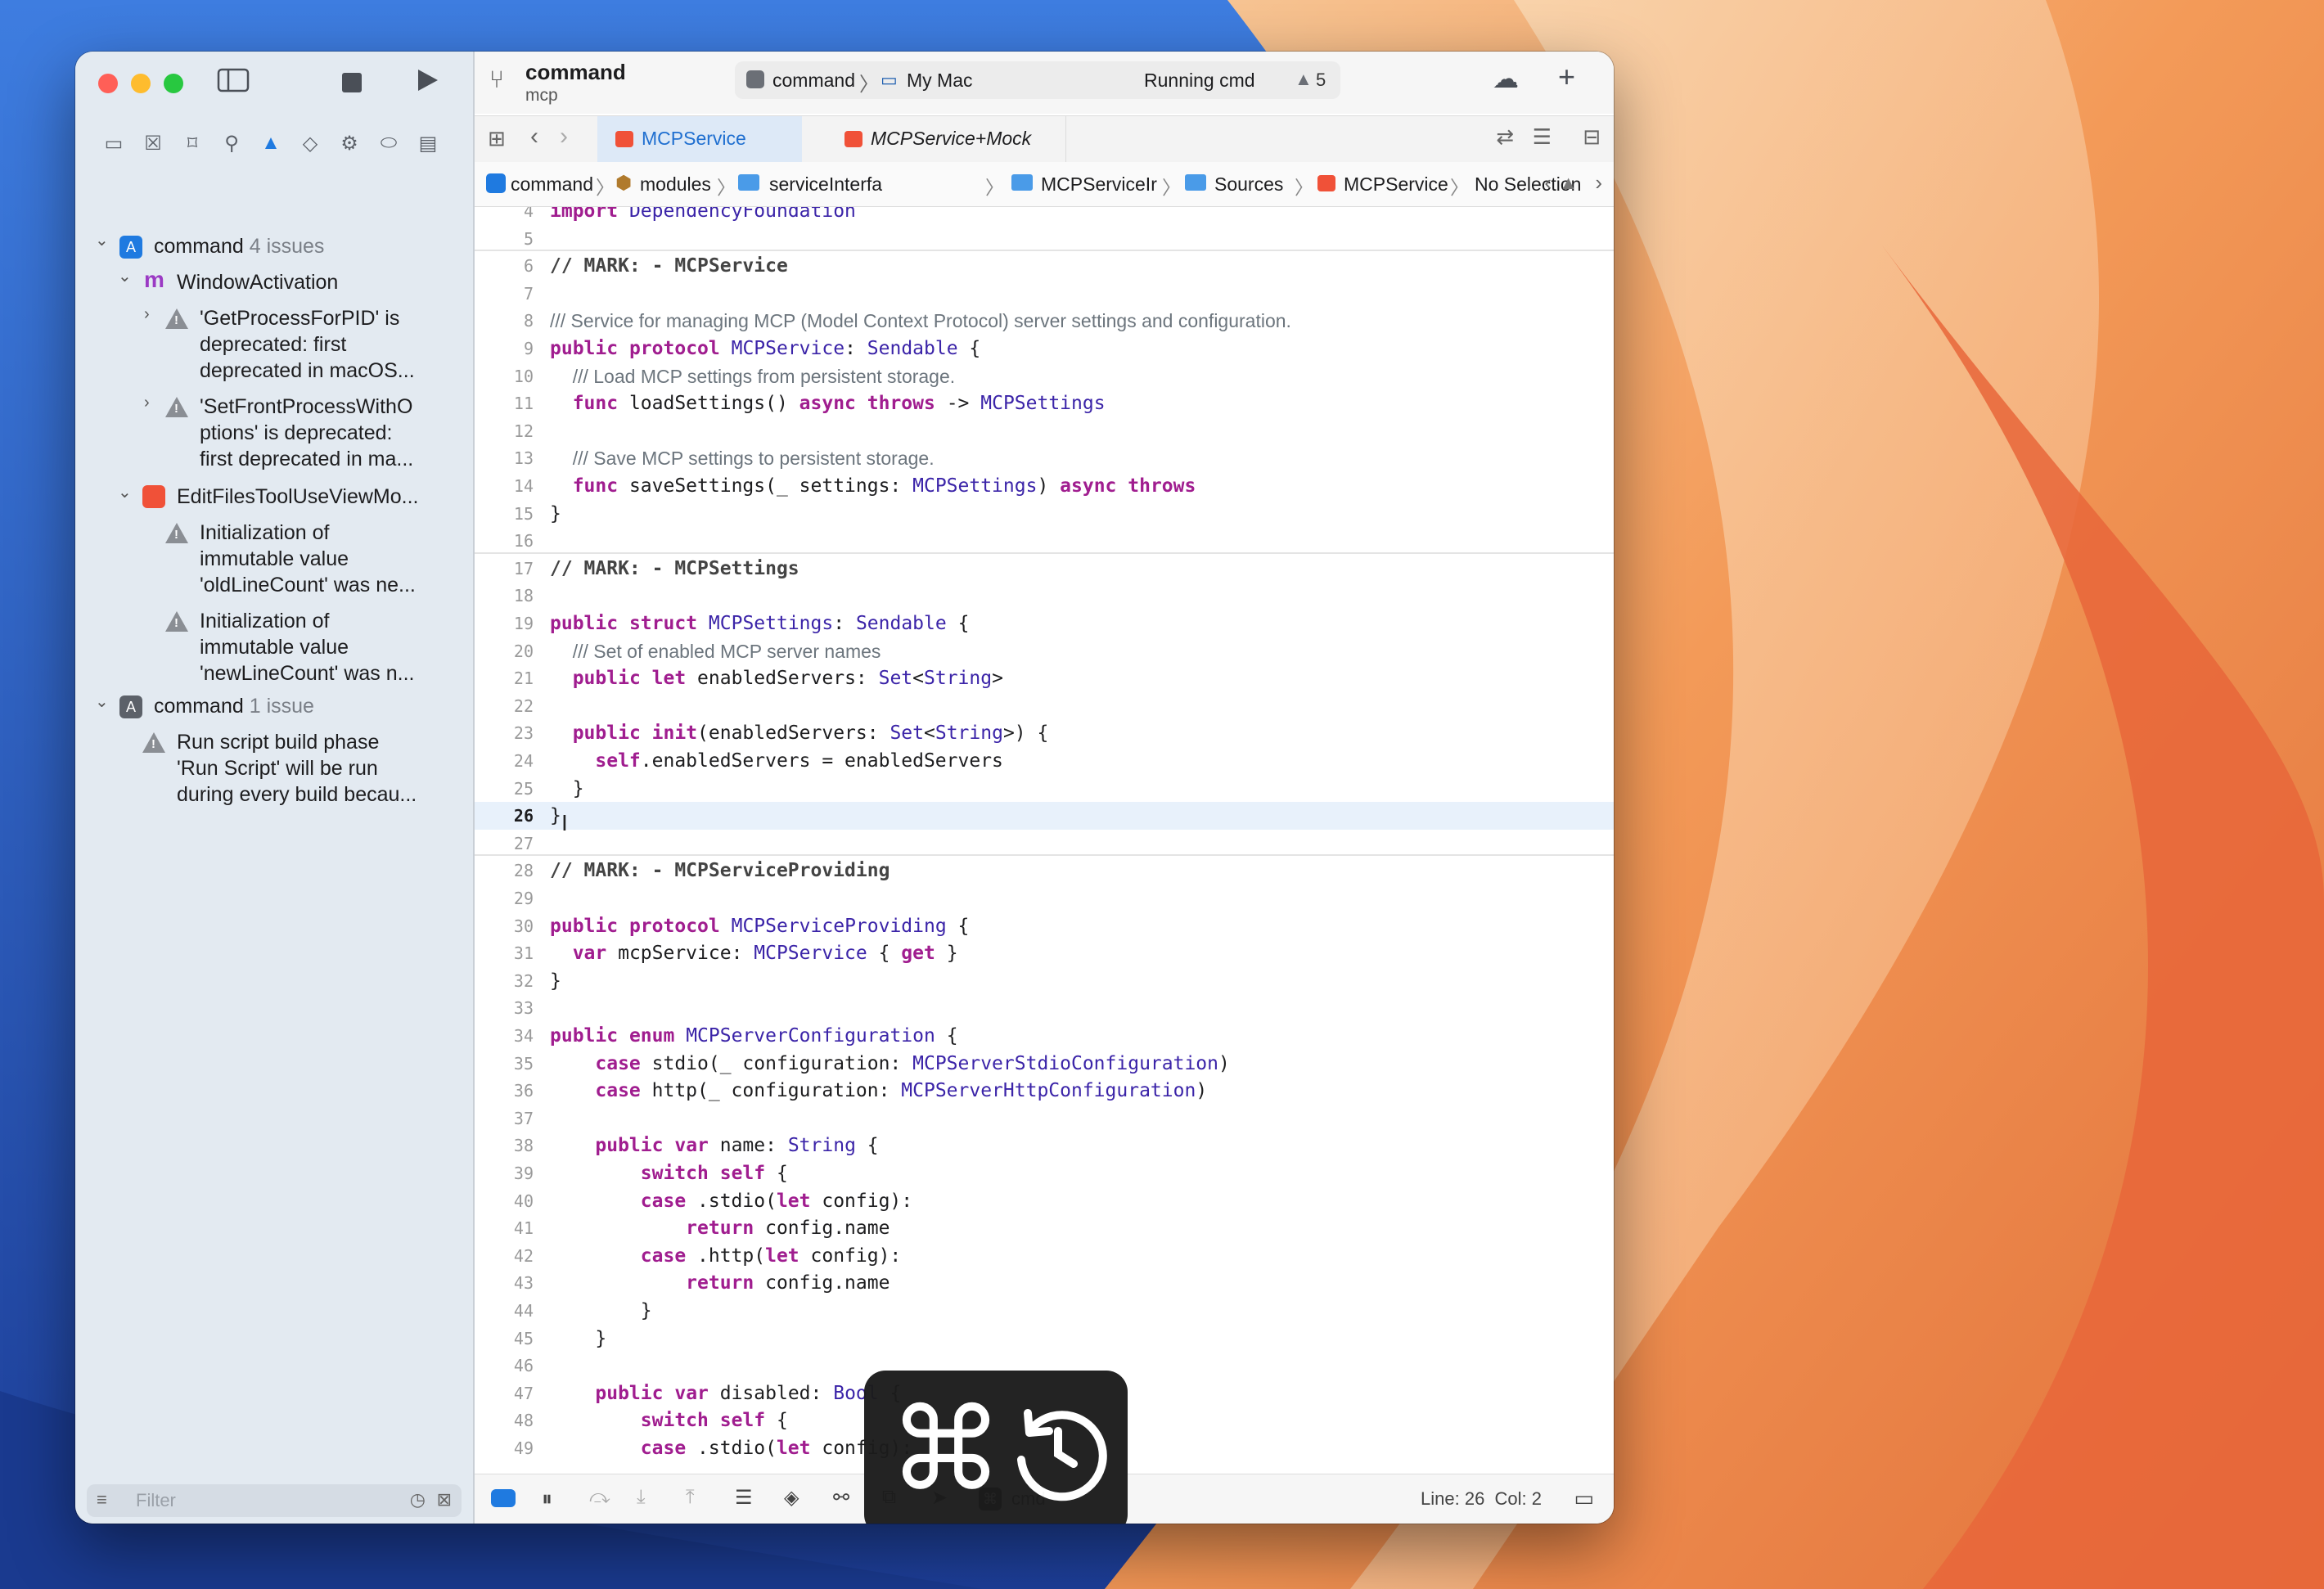  What do you see at coordinates (841, 1498) in the screenshot?
I see `environment-icon: ⚯` at bounding box center [841, 1498].